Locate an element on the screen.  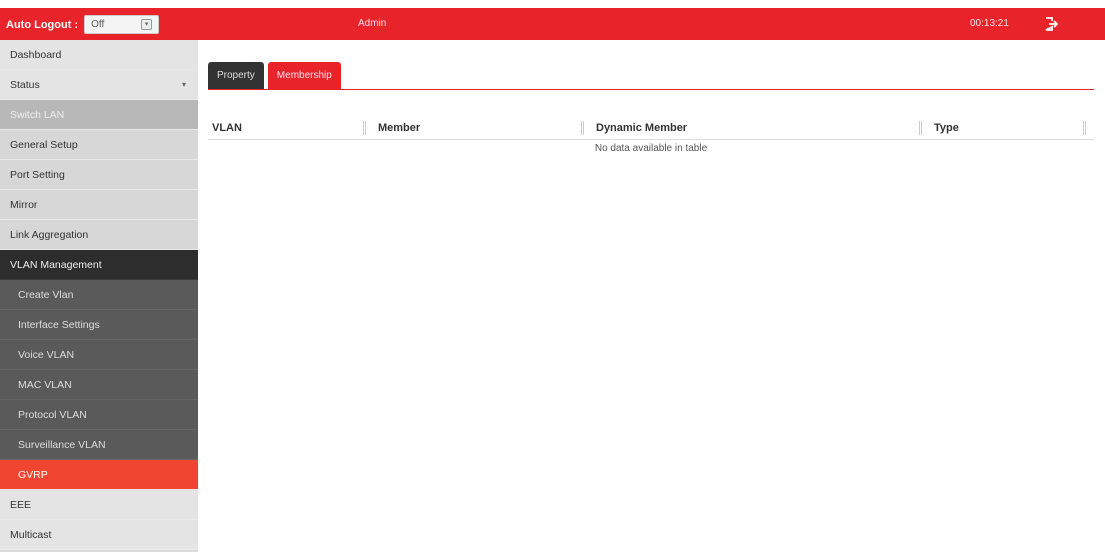
column-header-dynamic-member: Dynamic Member is located at coordinates (761, 128).